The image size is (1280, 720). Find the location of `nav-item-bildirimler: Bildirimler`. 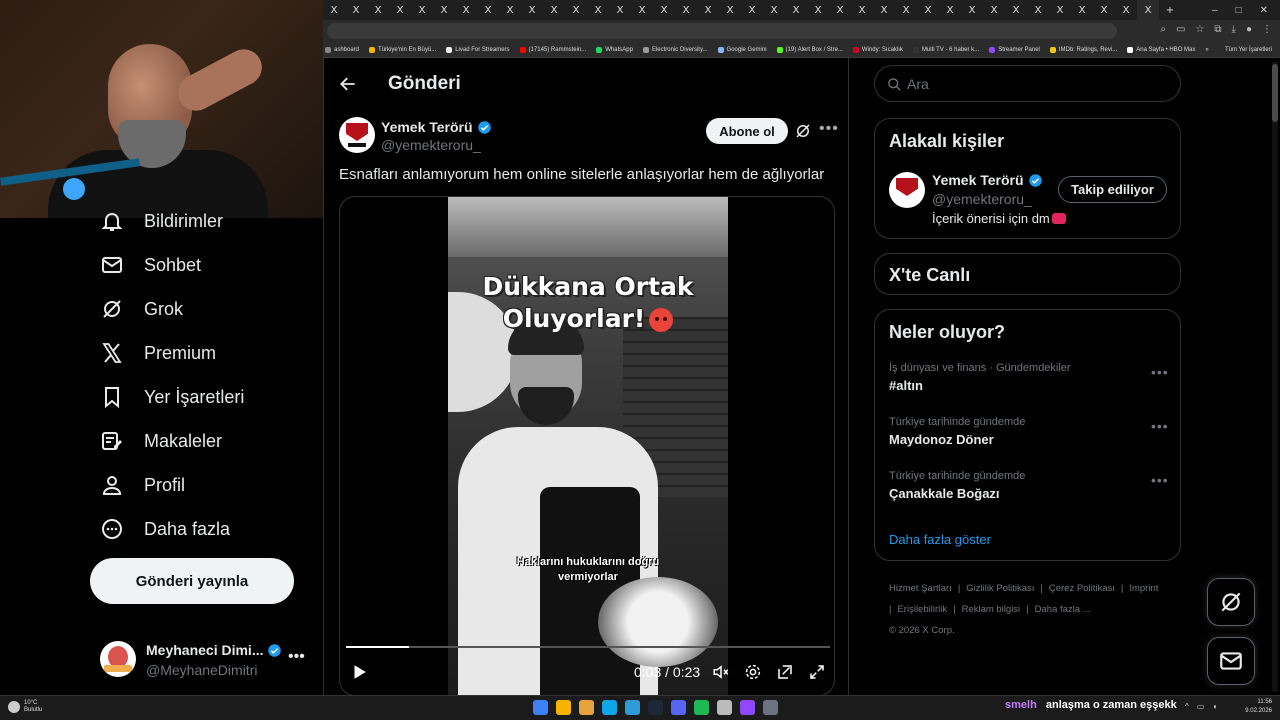

nav-item-bildirimler: Bildirimler is located at coordinates (161, 221).